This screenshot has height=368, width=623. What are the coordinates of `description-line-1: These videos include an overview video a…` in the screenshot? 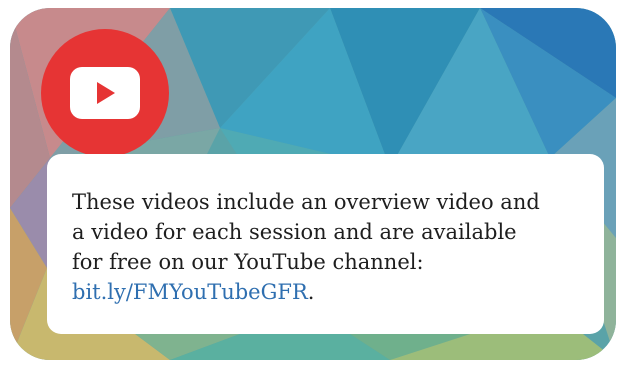 It's located at (306, 202).